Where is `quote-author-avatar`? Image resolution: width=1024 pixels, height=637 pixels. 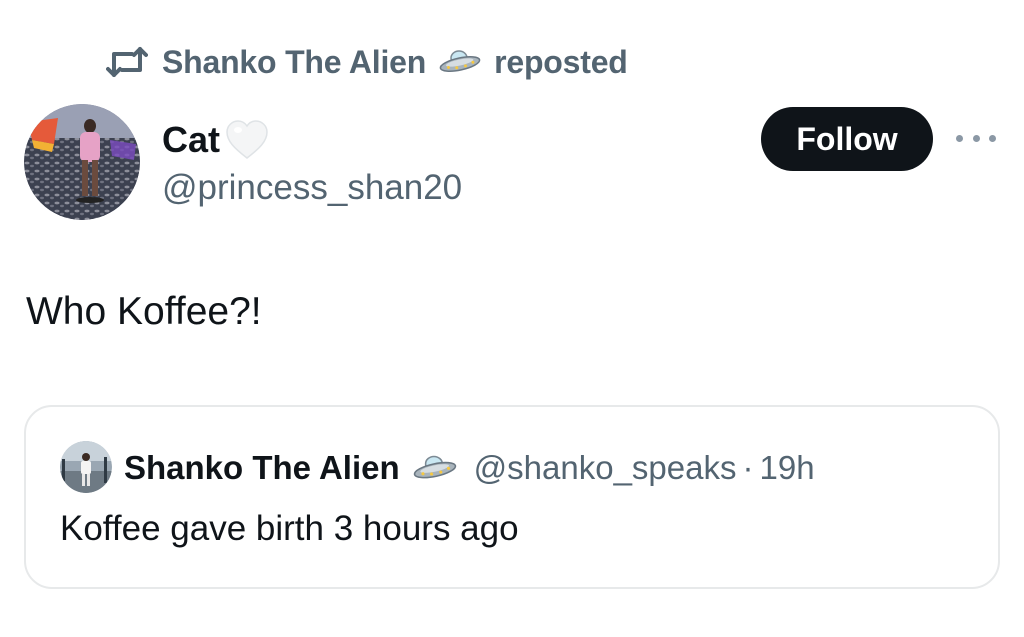 quote-author-avatar is located at coordinates (86, 467).